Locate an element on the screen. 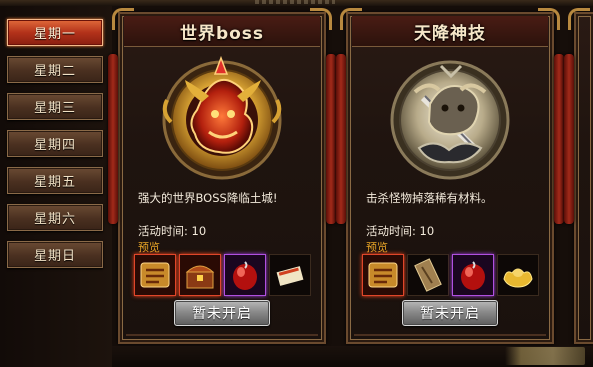 This screenshot has height=367, width=593. event-description: 击杀怪物掉落稀有材料。 is located at coordinates (429, 198).